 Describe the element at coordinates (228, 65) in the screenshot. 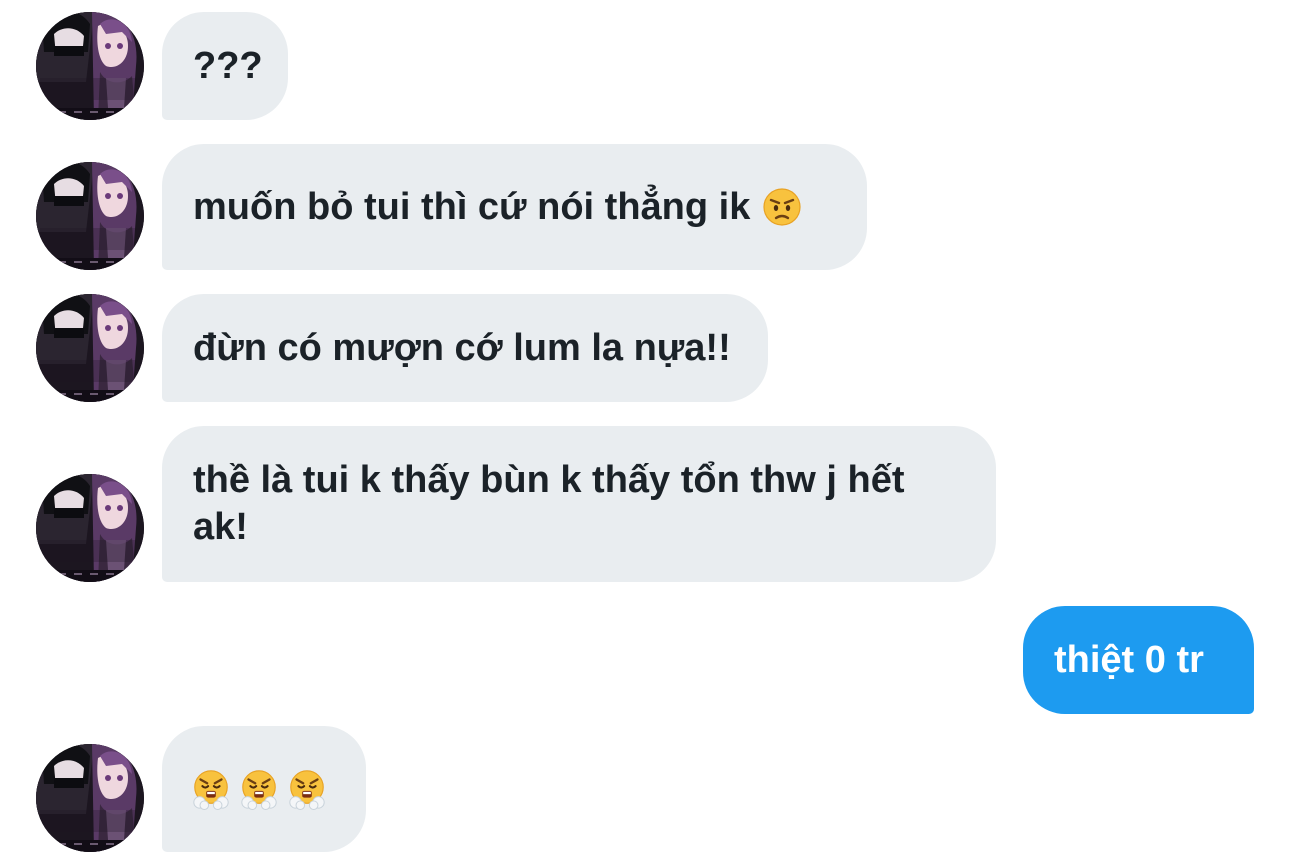

I see `message-text: ???` at that location.